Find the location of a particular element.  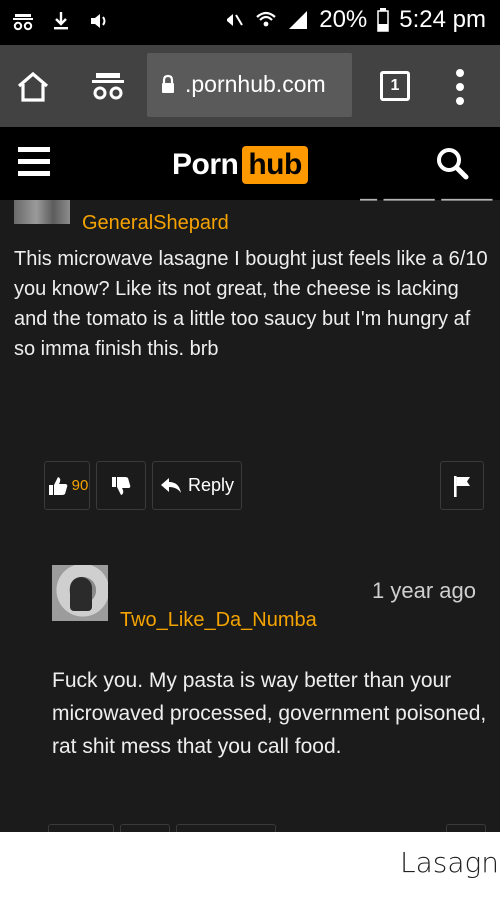

reply-button: Reply is located at coordinates (197, 485).